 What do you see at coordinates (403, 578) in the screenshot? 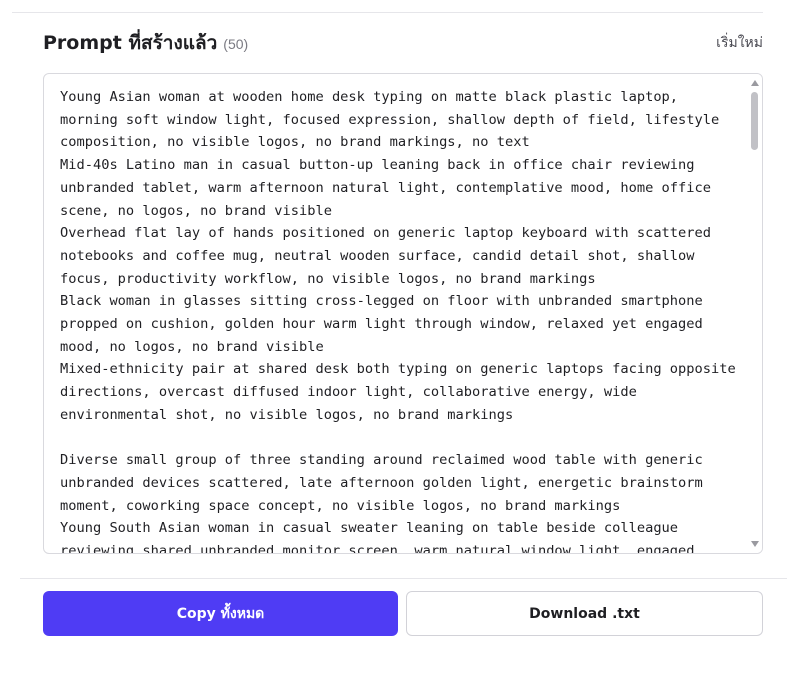
I see `bottom-divider` at bounding box center [403, 578].